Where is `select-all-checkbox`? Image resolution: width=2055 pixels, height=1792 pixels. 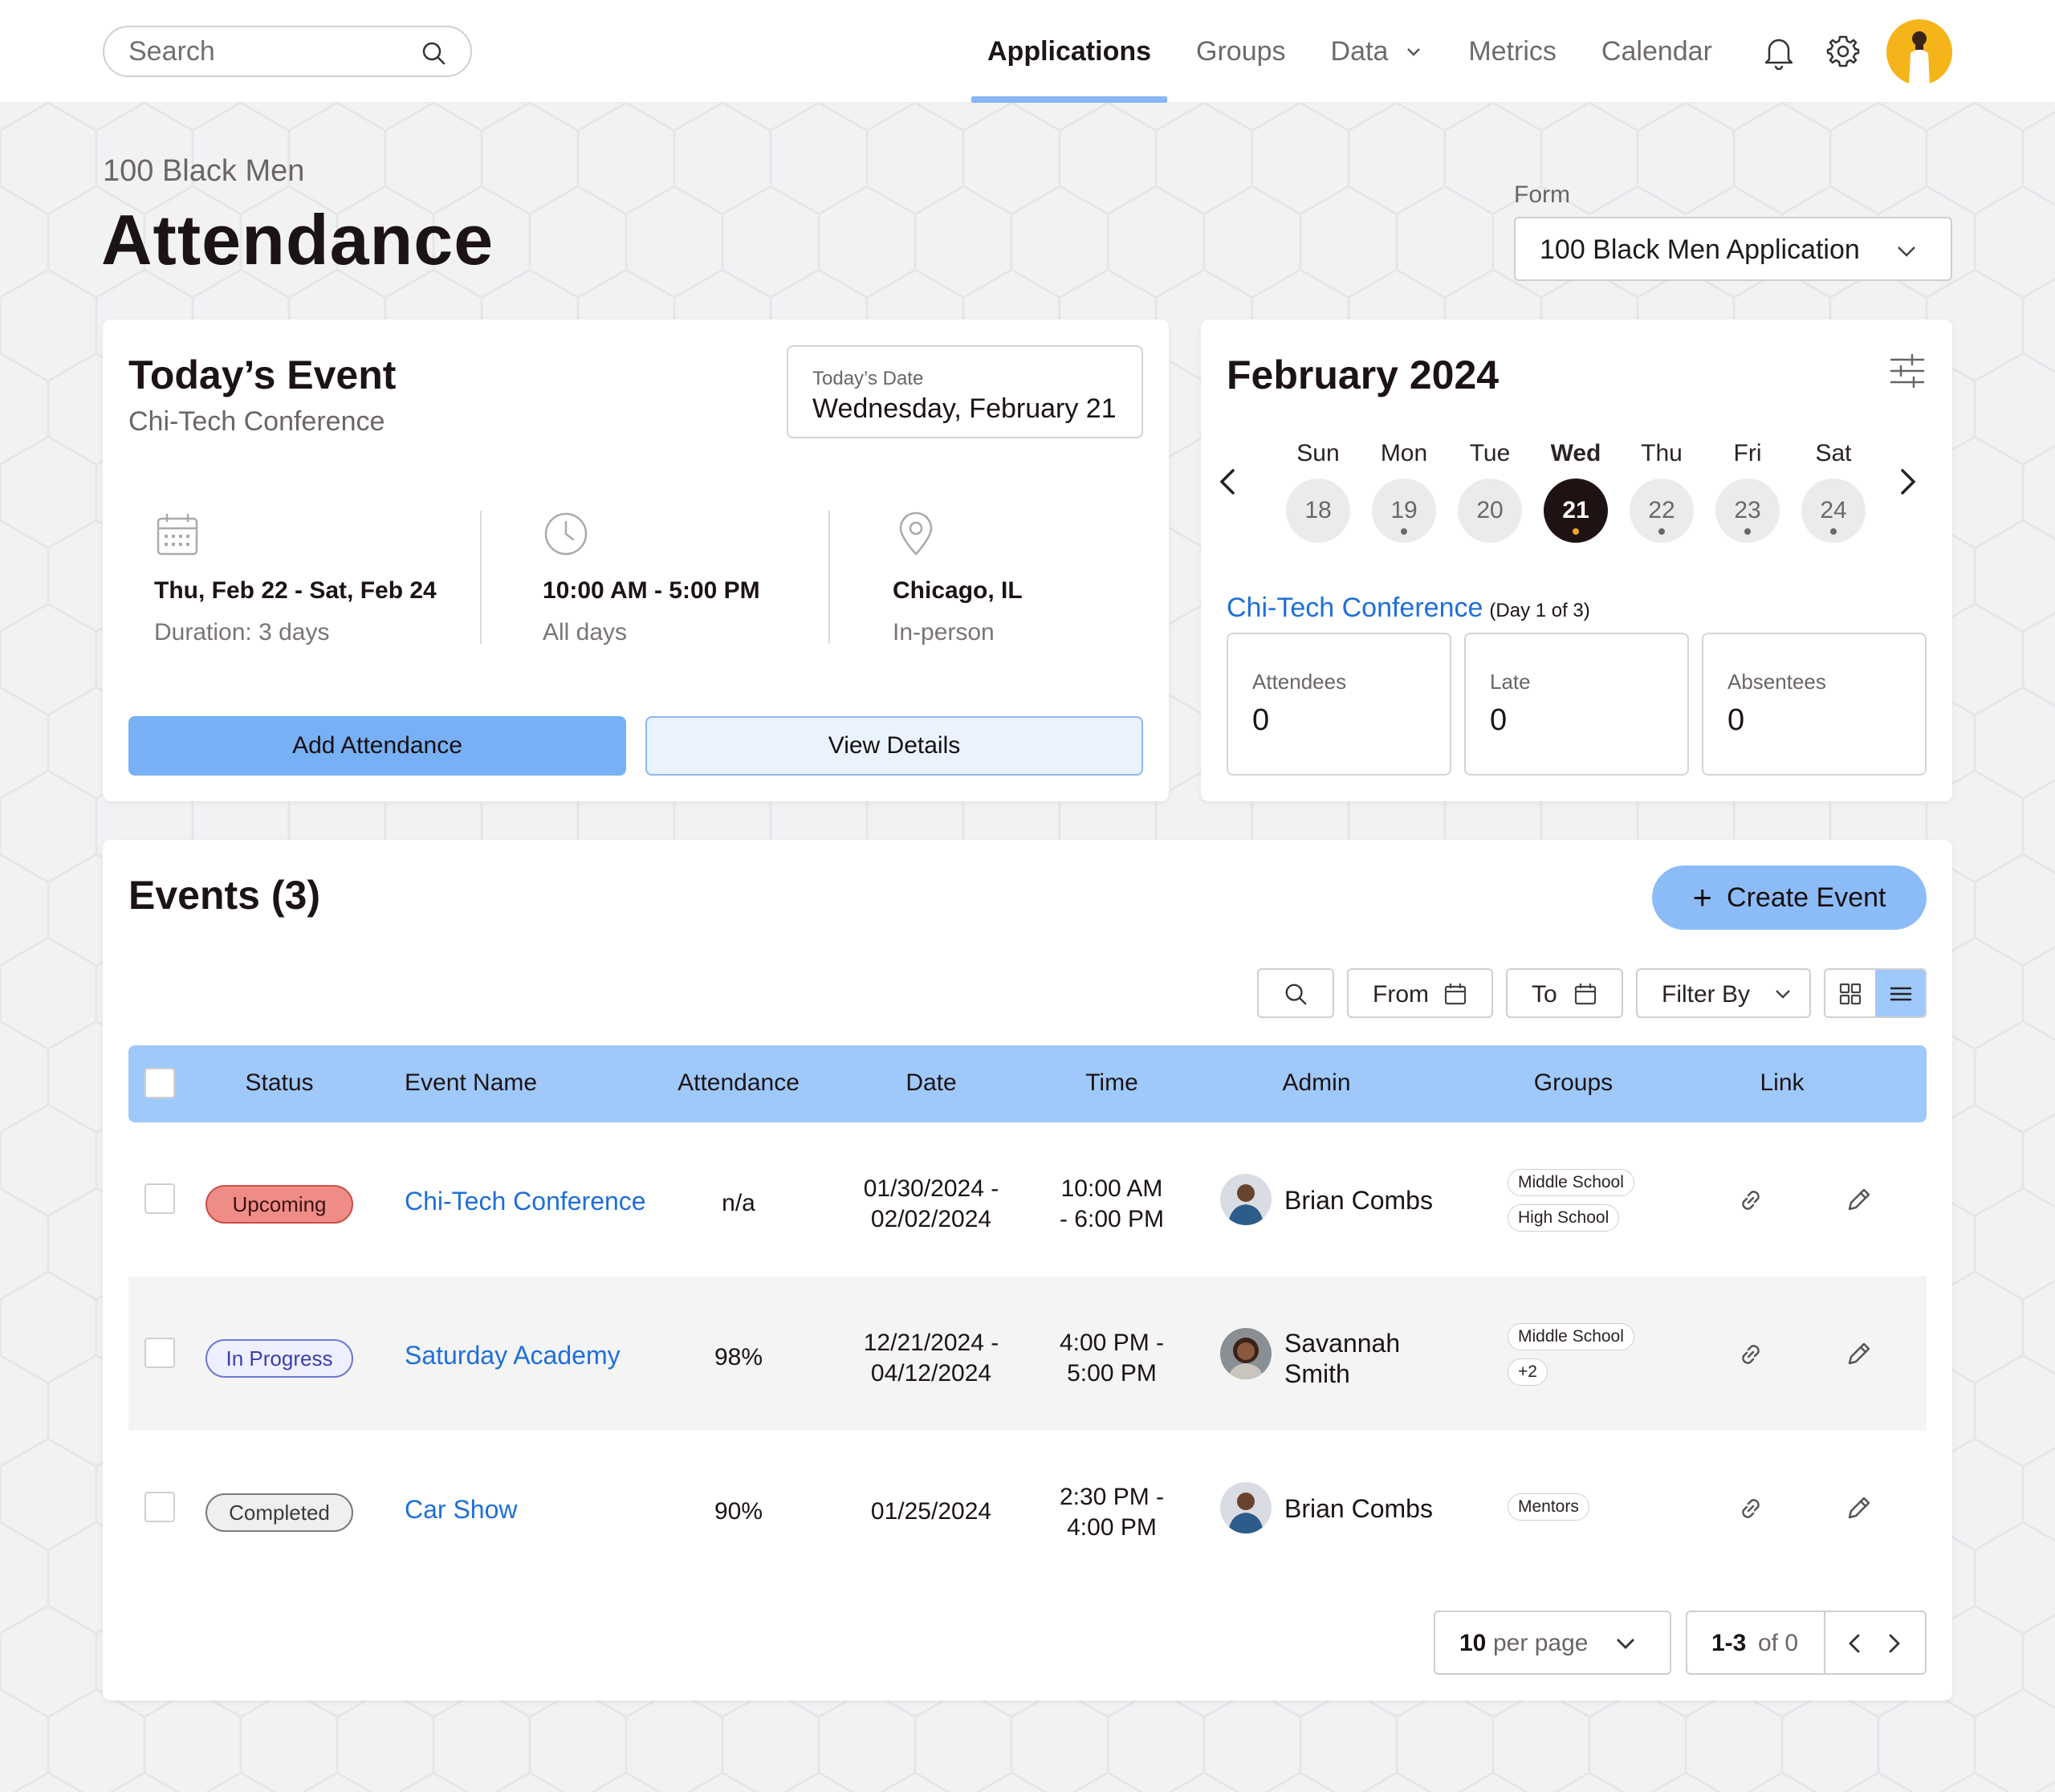 select-all-checkbox is located at coordinates (159, 1083).